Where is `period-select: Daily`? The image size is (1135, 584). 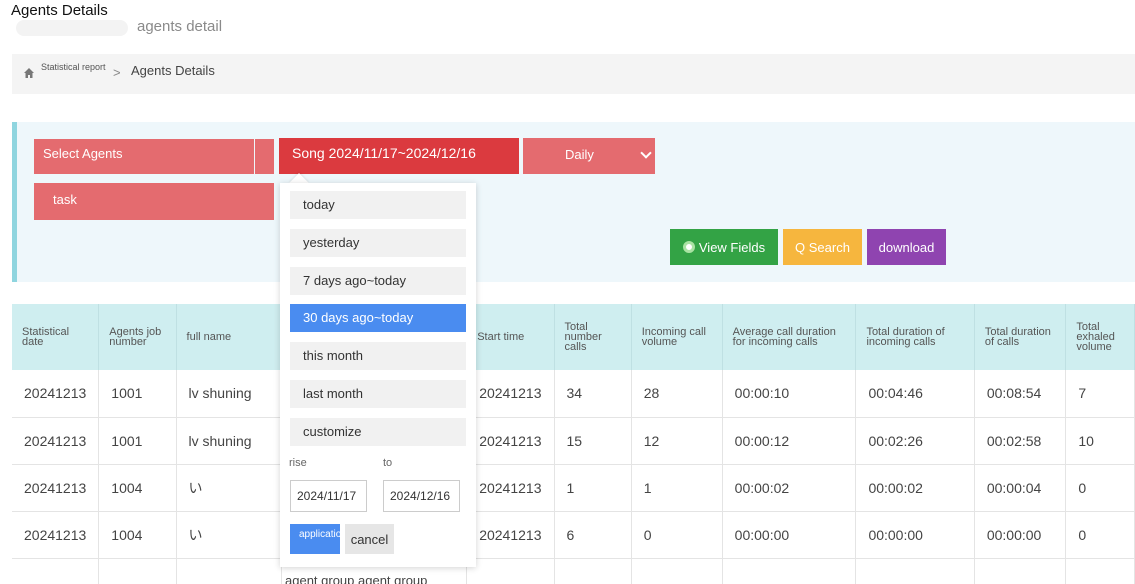
period-select: Daily is located at coordinates (589, 156).